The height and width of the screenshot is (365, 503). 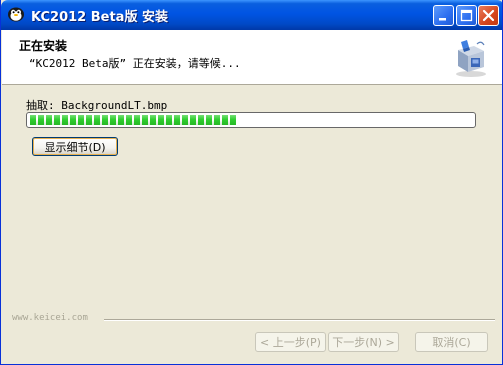 What do you see at coordinates (471, 58) in the screenshot?
I see `installer-box-icon` at bounding box center [471, 58].